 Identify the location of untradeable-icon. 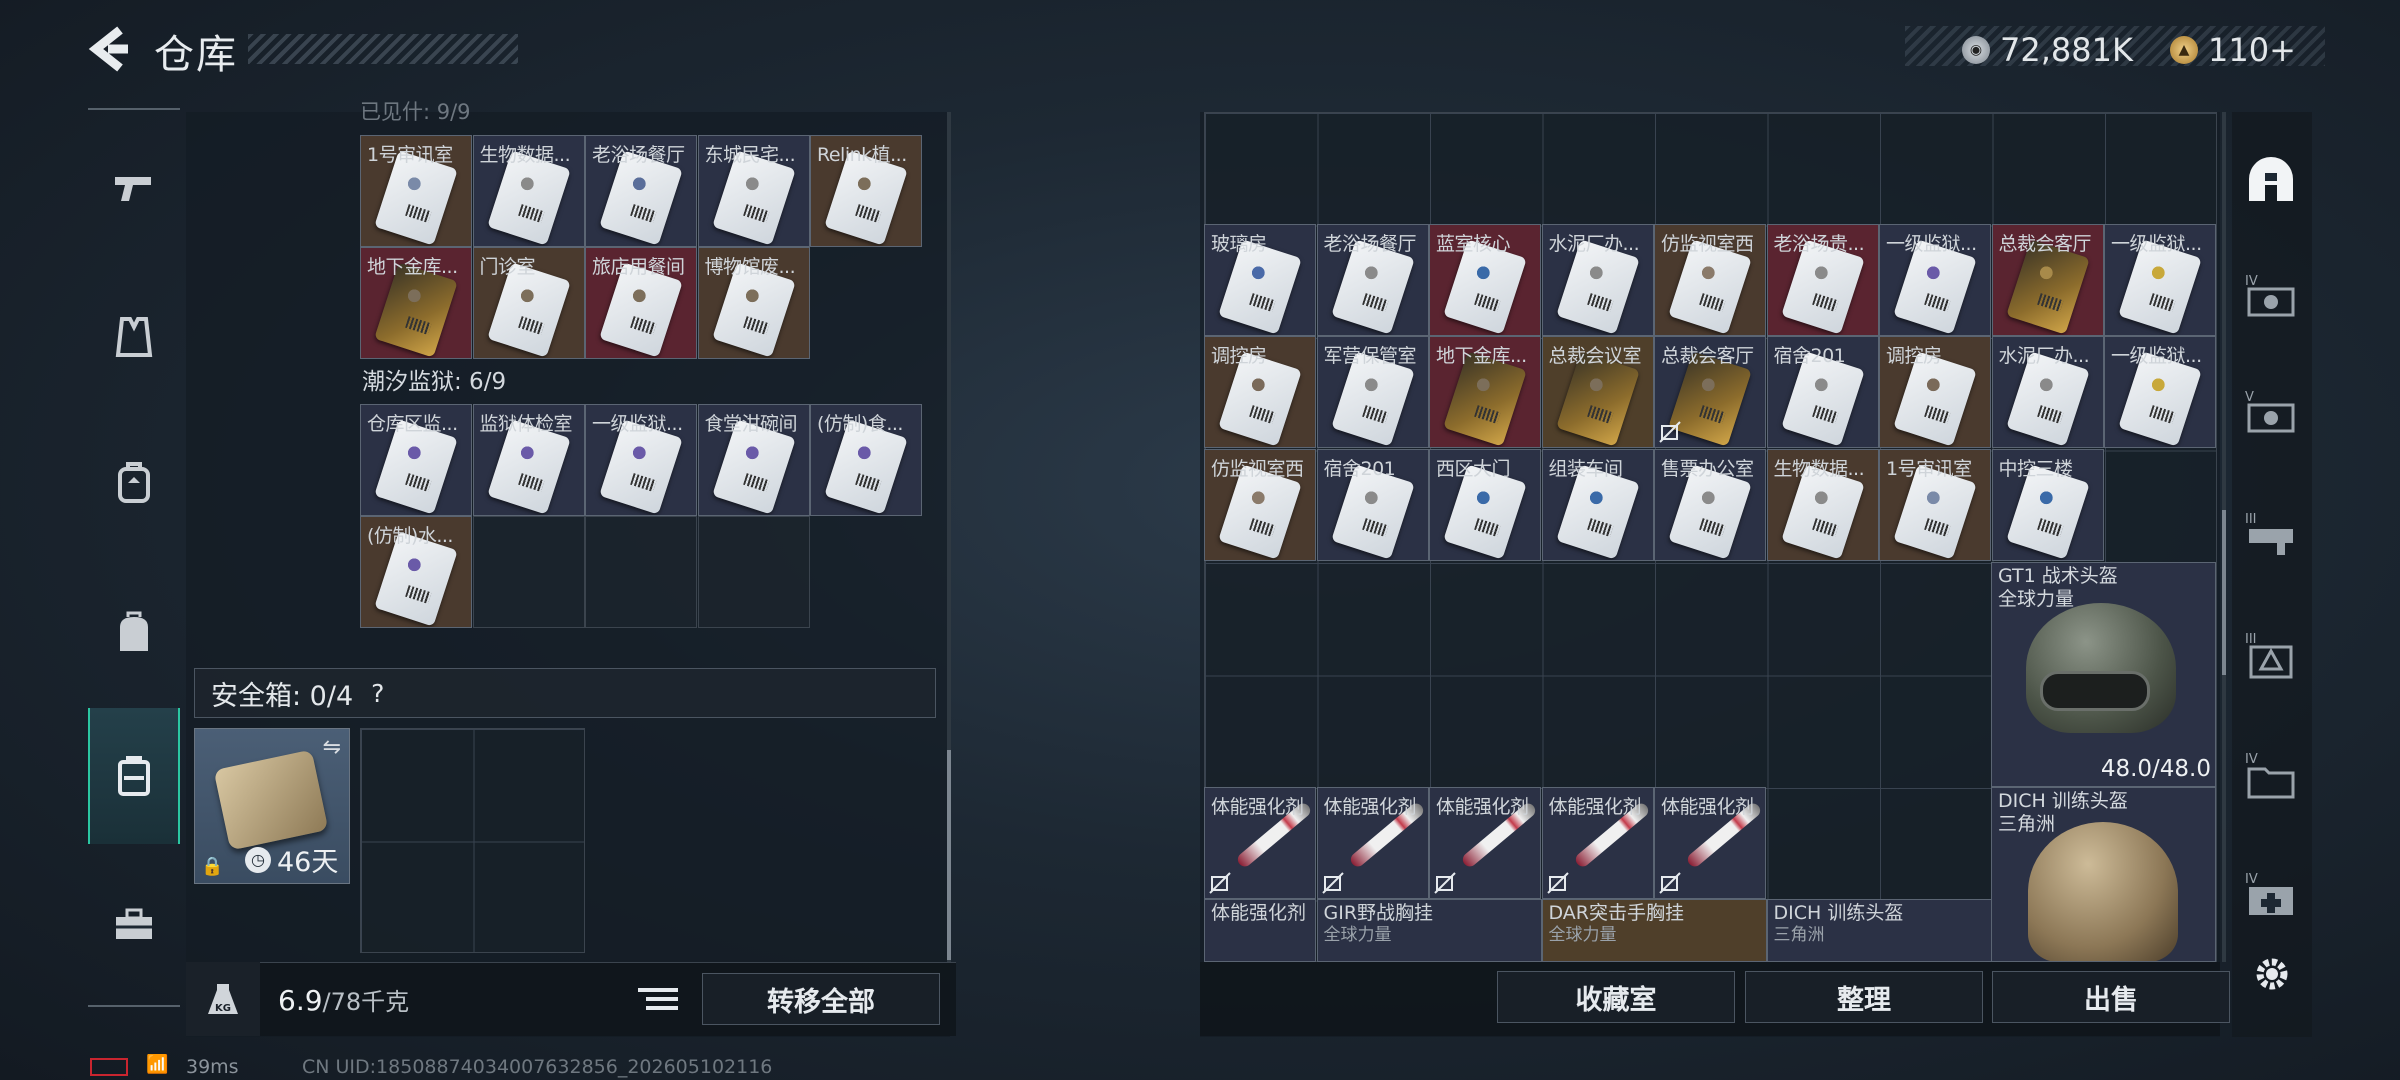
(1670, 883).